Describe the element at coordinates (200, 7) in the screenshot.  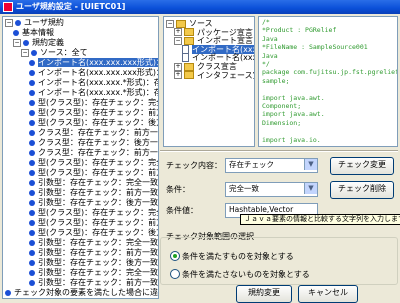
I see `title-bar: ユーザ規約設定 - [UIETC01]` at that location.